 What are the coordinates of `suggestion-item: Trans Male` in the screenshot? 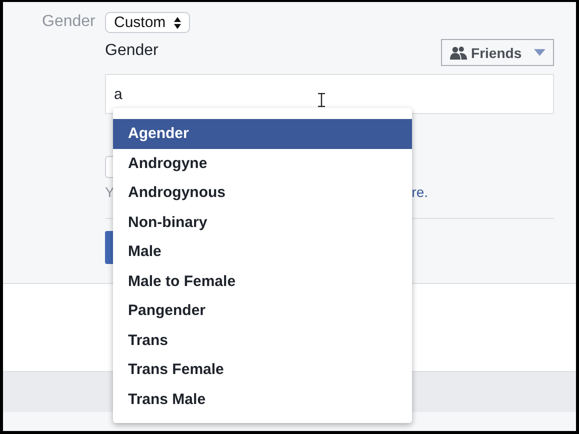 It's located at (262, 399).